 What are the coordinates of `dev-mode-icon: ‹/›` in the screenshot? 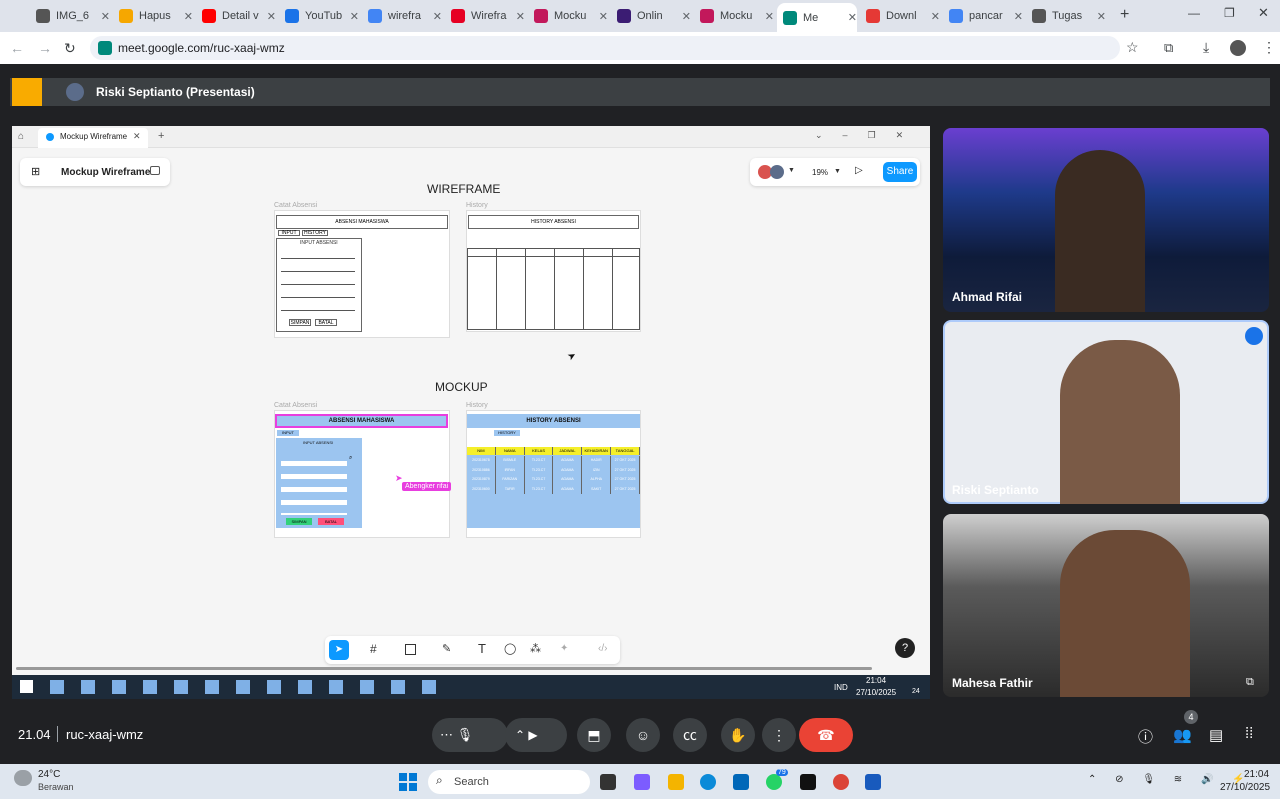 It's located at (602, 648).